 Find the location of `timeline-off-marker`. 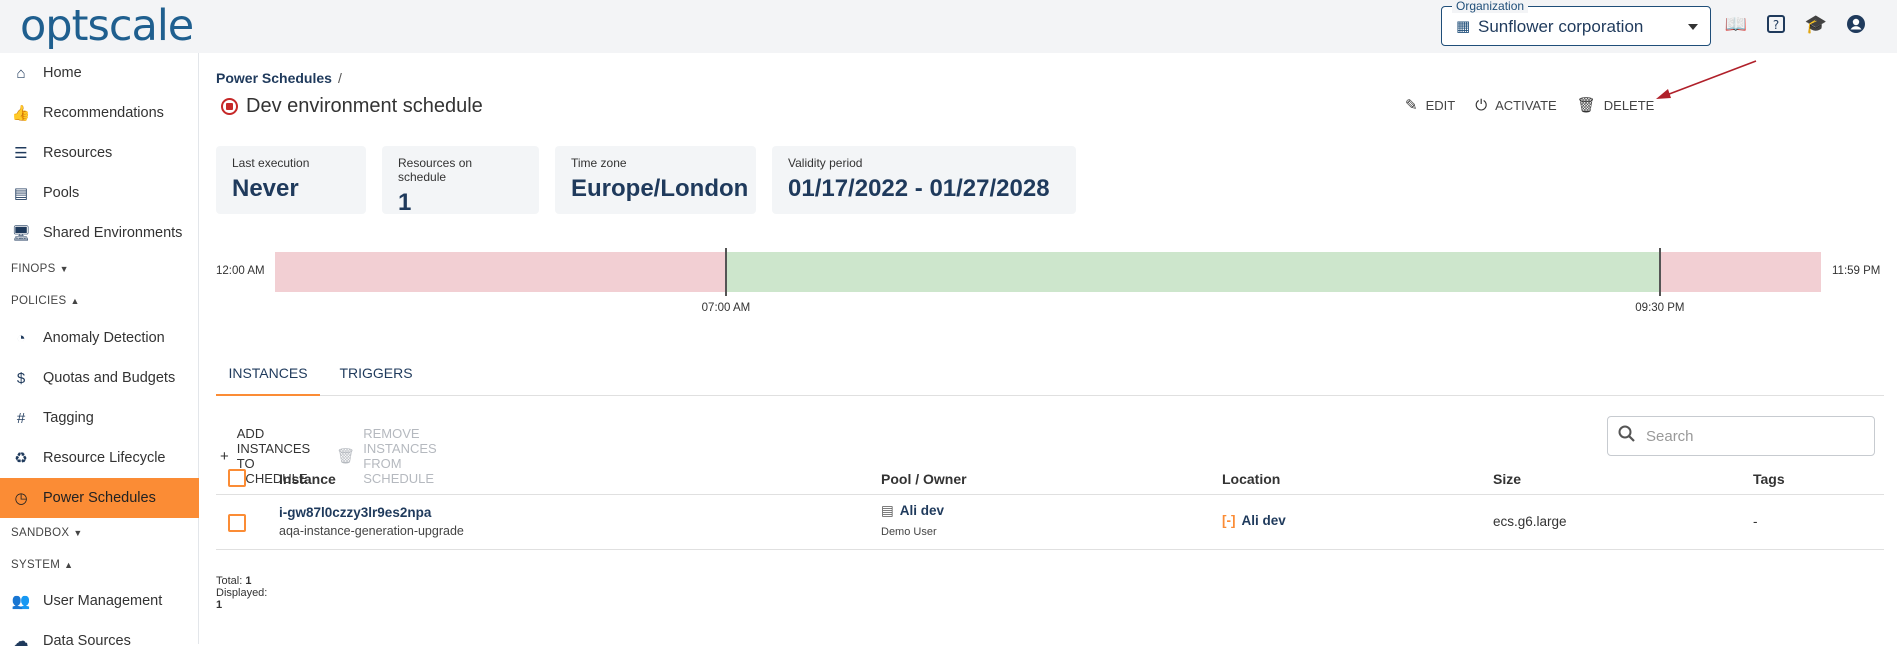

timeline-off-marker is located at coordinates (1659, 272).